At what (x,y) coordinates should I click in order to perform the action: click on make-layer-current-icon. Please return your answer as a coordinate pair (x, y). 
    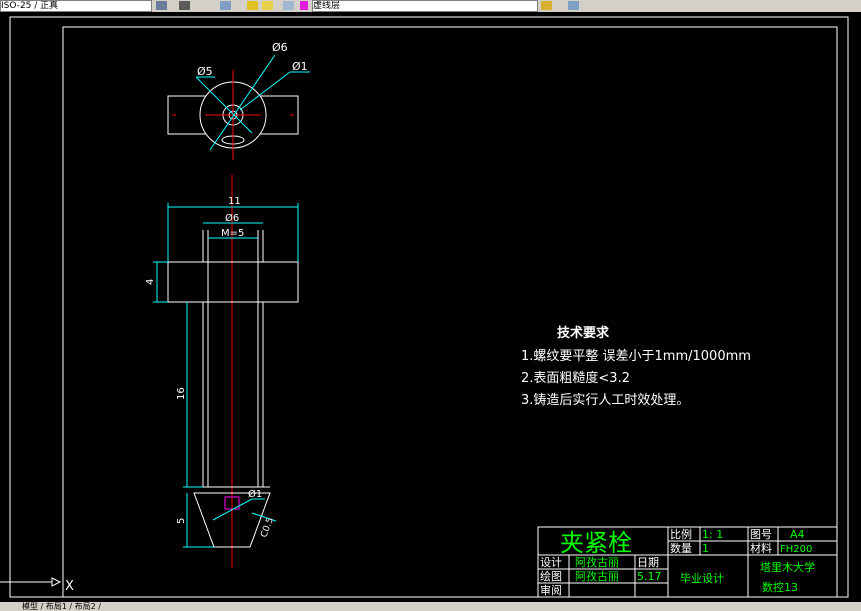
    Looking at the image, I should click on (546, 5).